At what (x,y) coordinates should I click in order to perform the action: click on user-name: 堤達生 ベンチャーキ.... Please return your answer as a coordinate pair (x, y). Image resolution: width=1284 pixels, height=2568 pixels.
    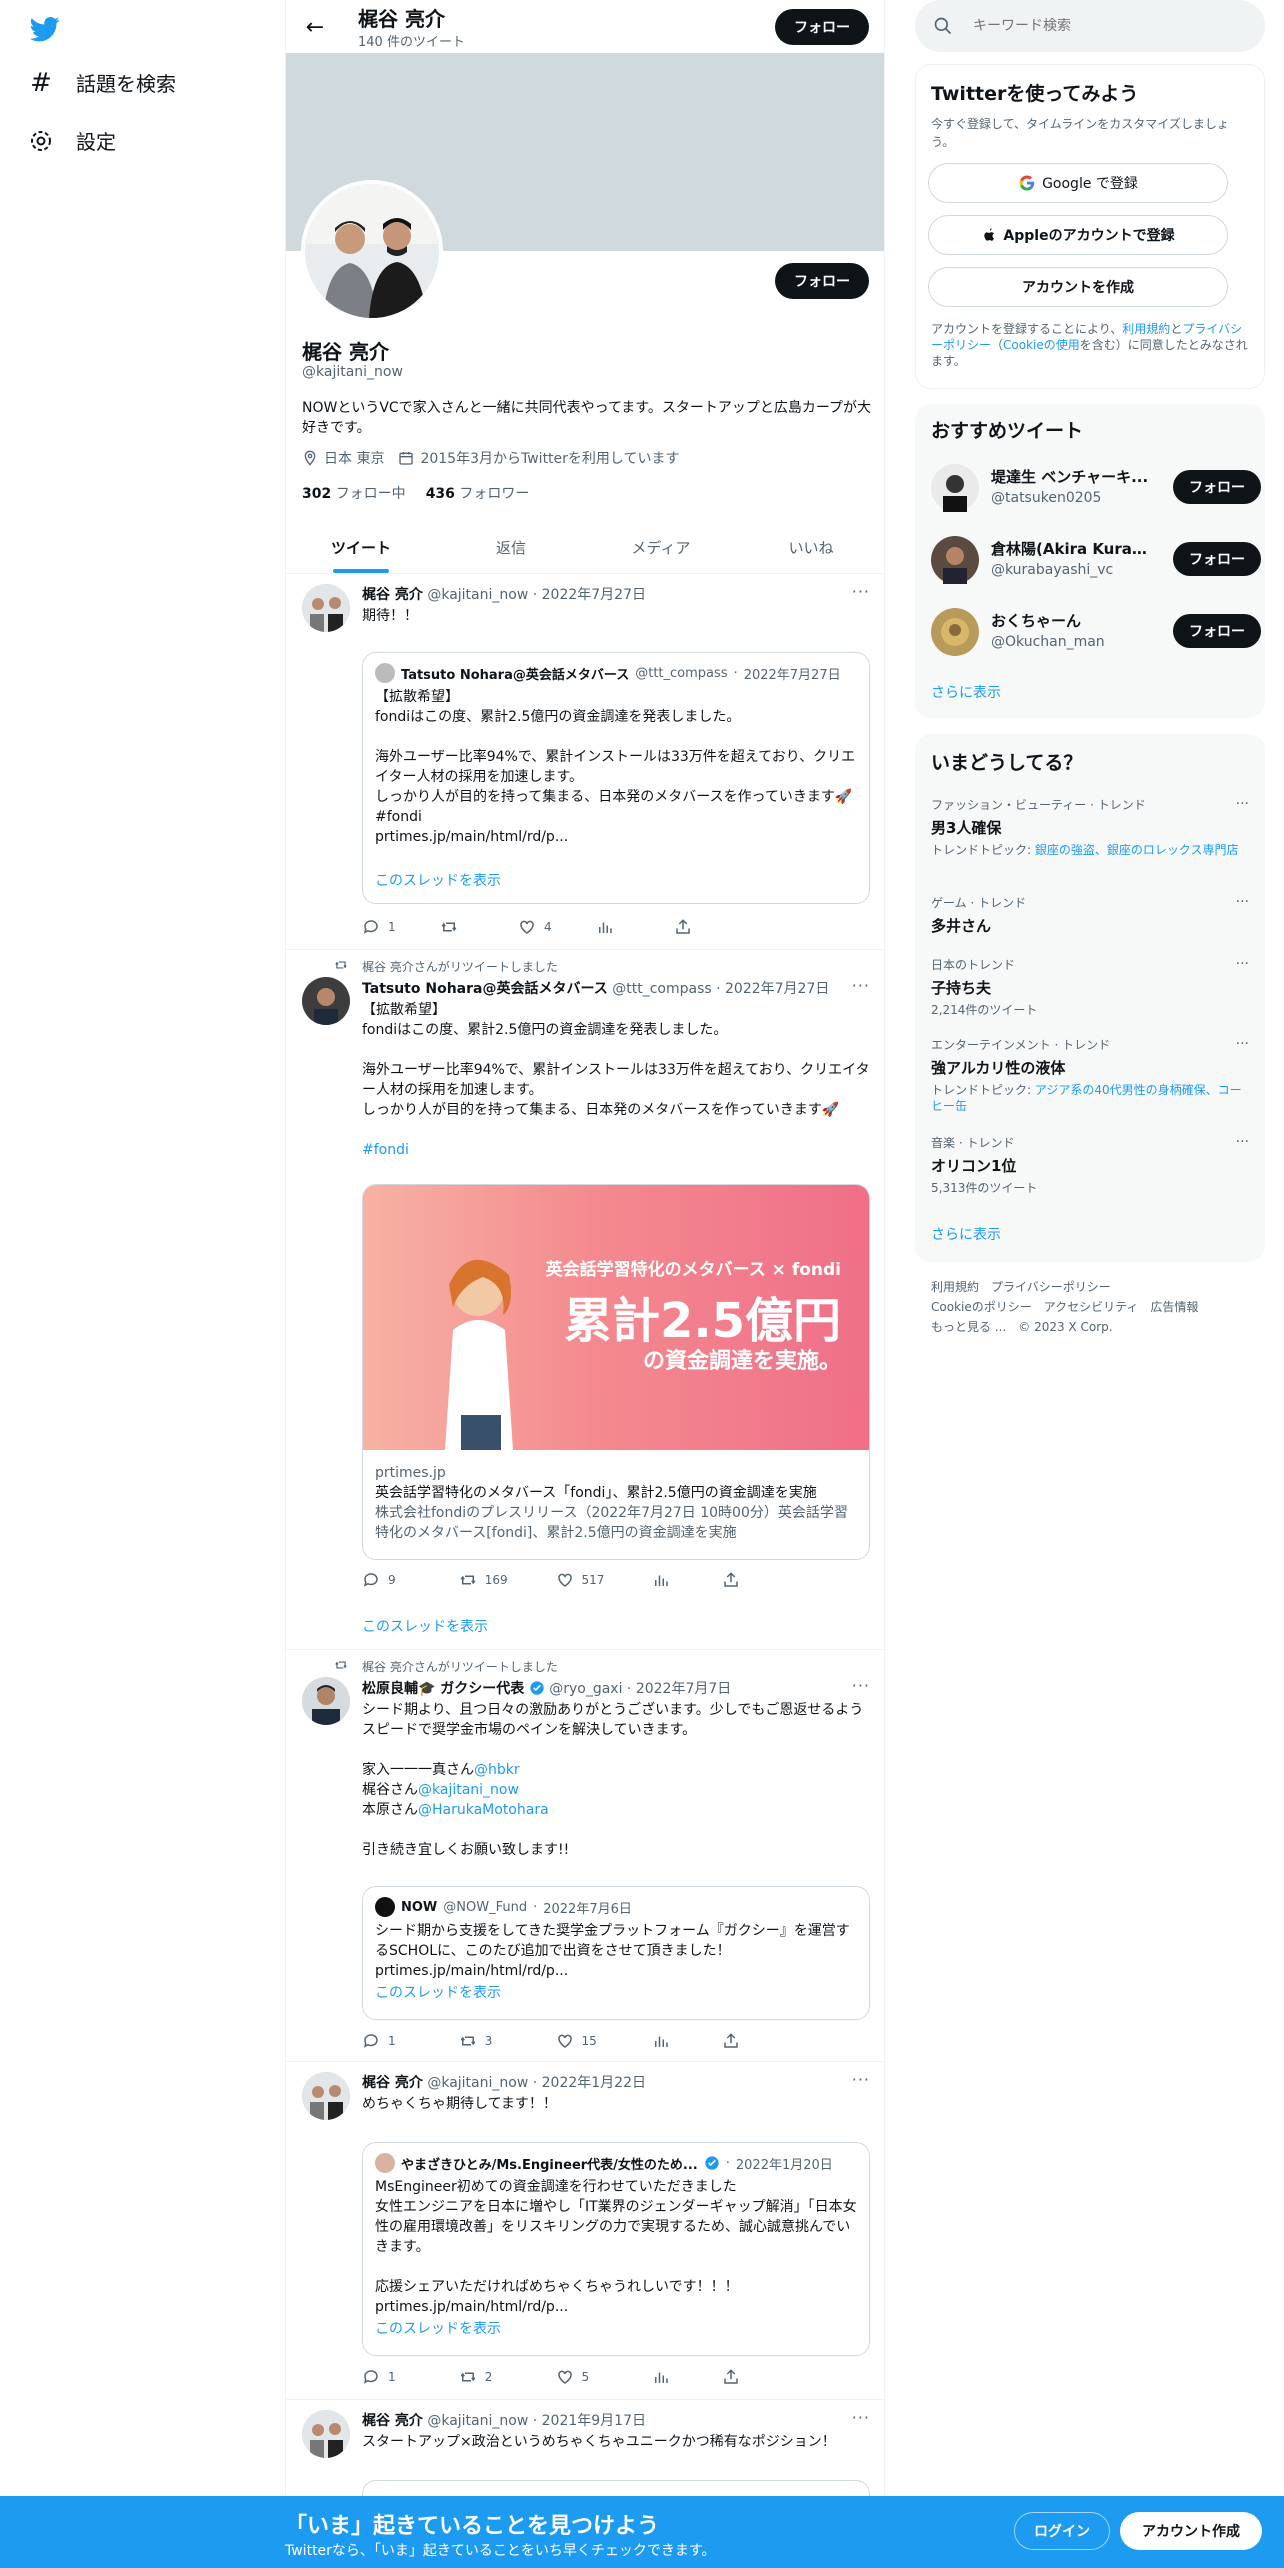
    Looking at the image, I should click on (1071, 476).